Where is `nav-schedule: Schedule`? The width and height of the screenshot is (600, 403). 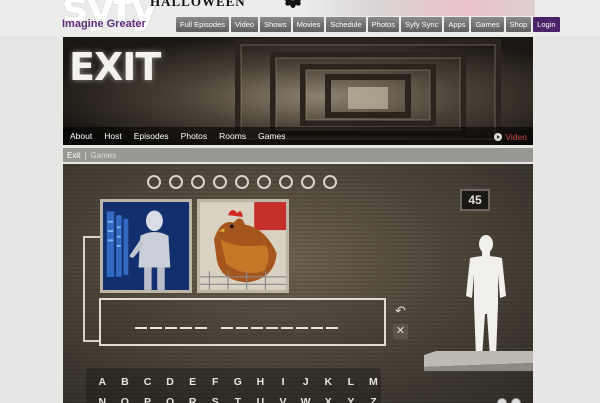 nav-schedule: Schedule is located at coordinates (346, 24).